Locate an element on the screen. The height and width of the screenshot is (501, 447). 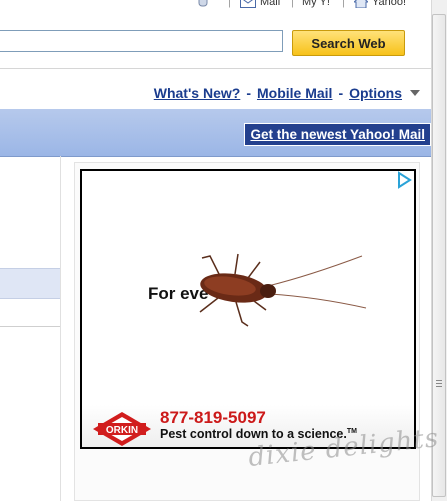
search-web-button: Search Web is located at coordinates (348, 43).